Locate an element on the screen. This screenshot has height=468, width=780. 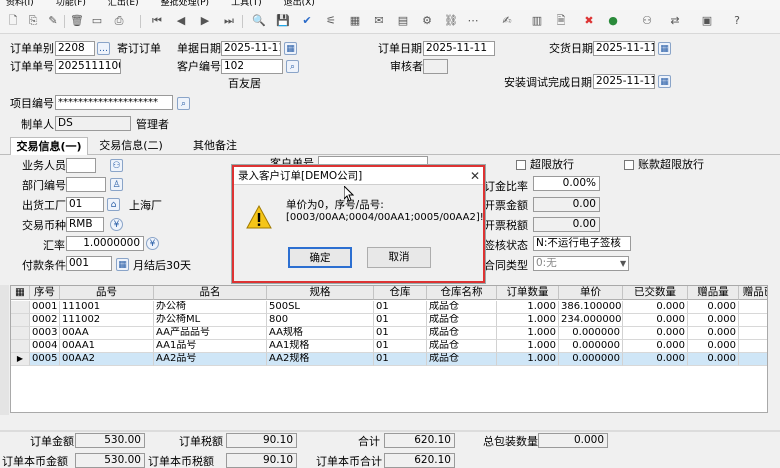
col-header-gift-delivered: 赠品已 is located at coordinates (753, 293).